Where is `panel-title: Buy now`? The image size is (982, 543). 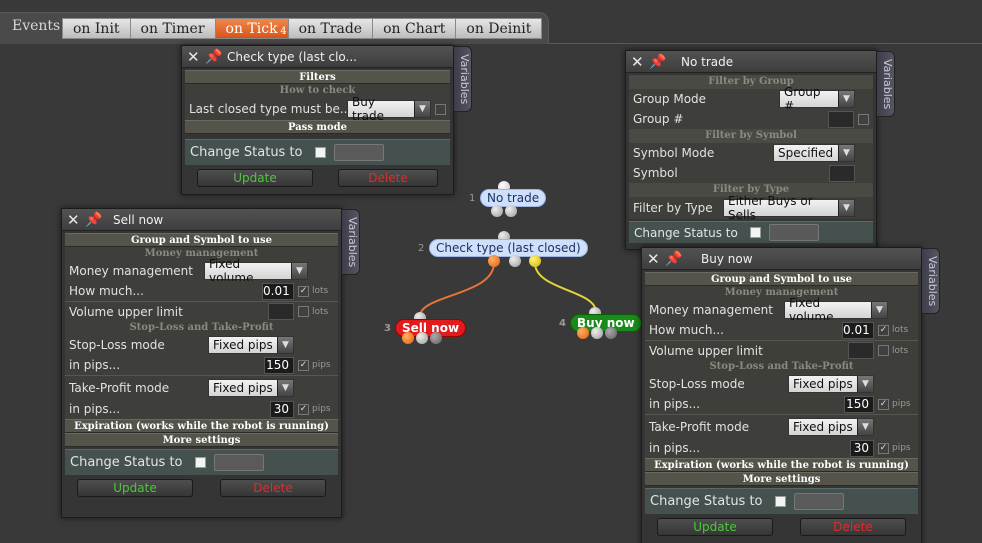 panel-title: Buy now is located at coordinates (727, 258).